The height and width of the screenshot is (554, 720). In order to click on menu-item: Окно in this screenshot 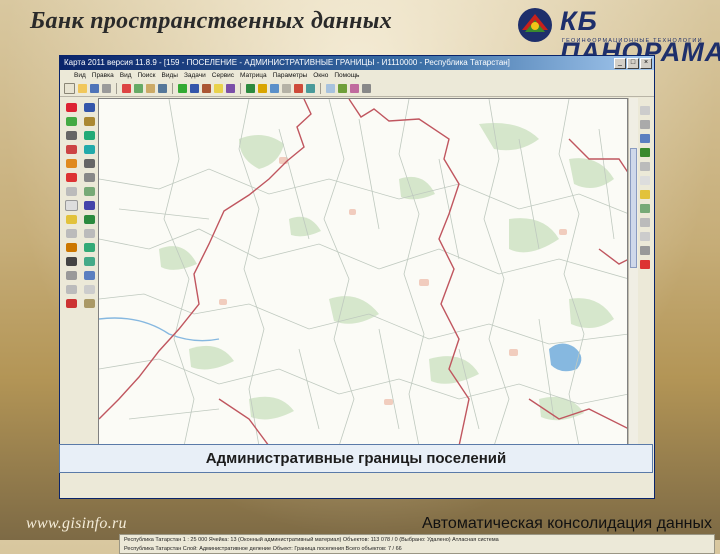, I will do `click(320, 75)`.